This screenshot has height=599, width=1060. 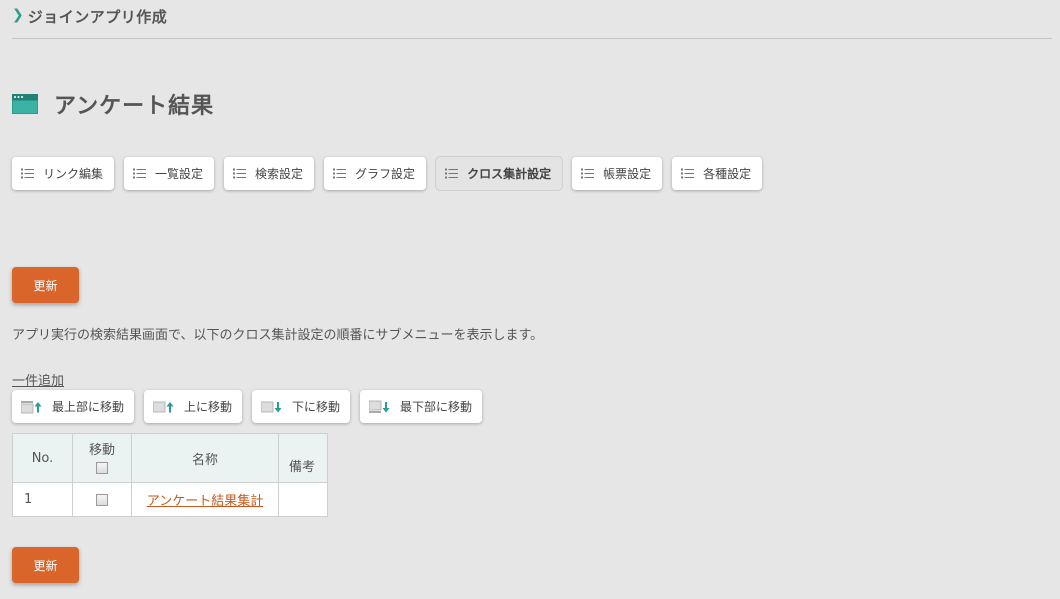 I want to click on select-all-checkbox, so click(x=102, y=467).